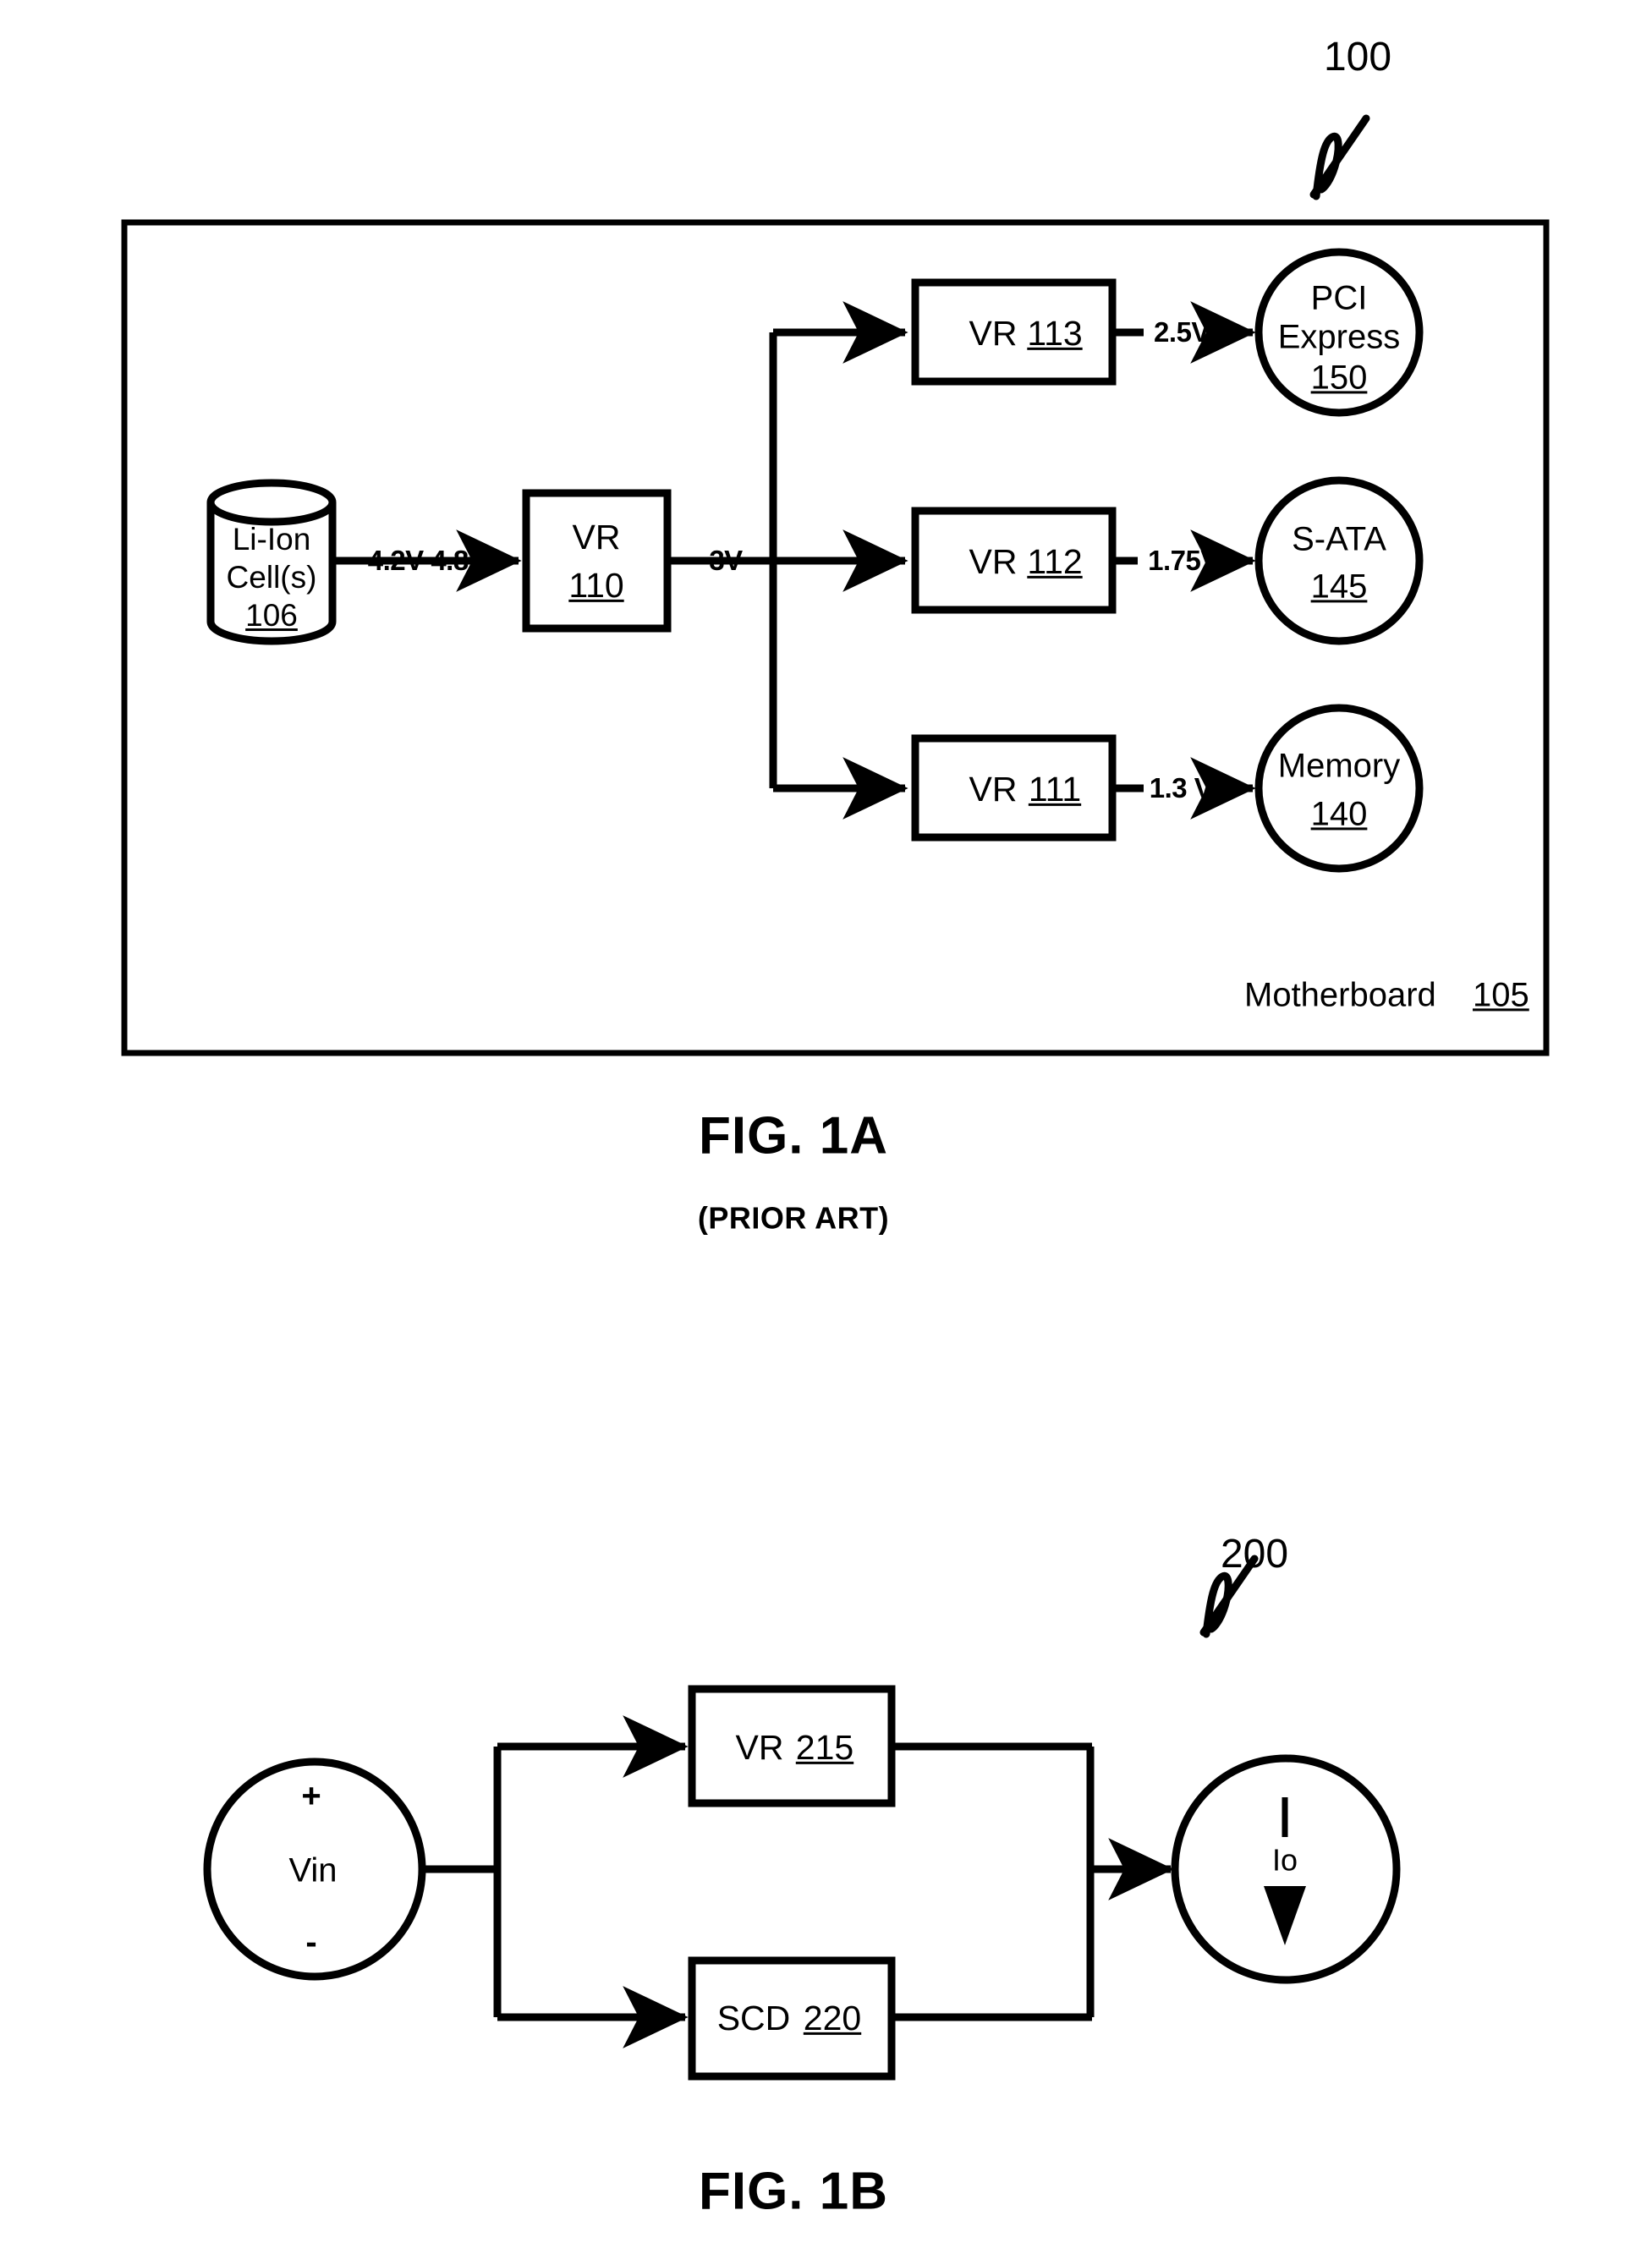 Image resolution: width=1652 pixels, height=2254 pixels. Describe the element at coordinates (753, 2017) in the screenshot. I see `scd220-label: SCD` at that location.